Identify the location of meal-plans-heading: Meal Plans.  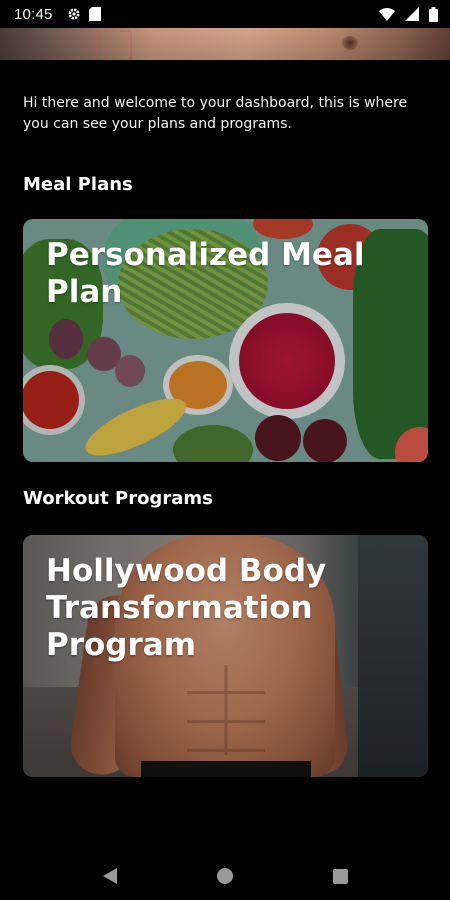
(78, 184).